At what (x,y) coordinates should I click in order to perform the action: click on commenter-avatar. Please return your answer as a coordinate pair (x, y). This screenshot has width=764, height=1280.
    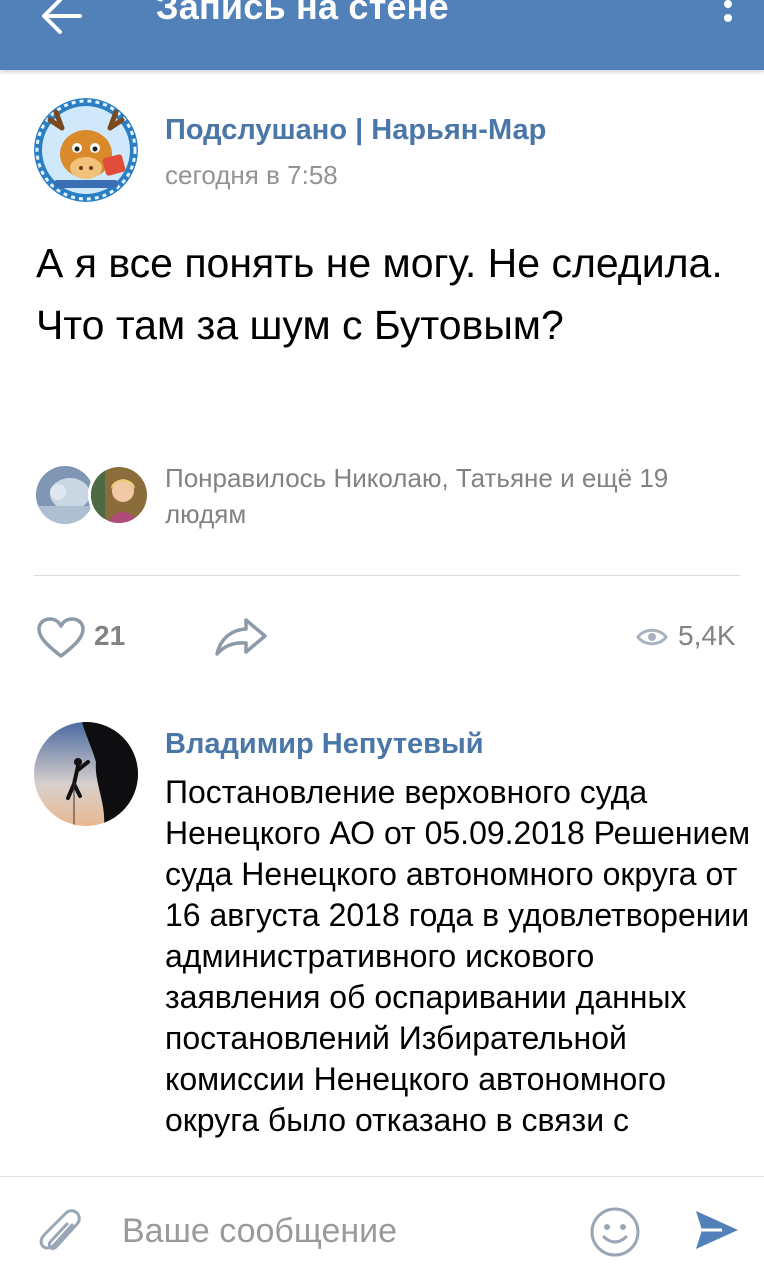
    Looking at the image, I should click on (86, 774).